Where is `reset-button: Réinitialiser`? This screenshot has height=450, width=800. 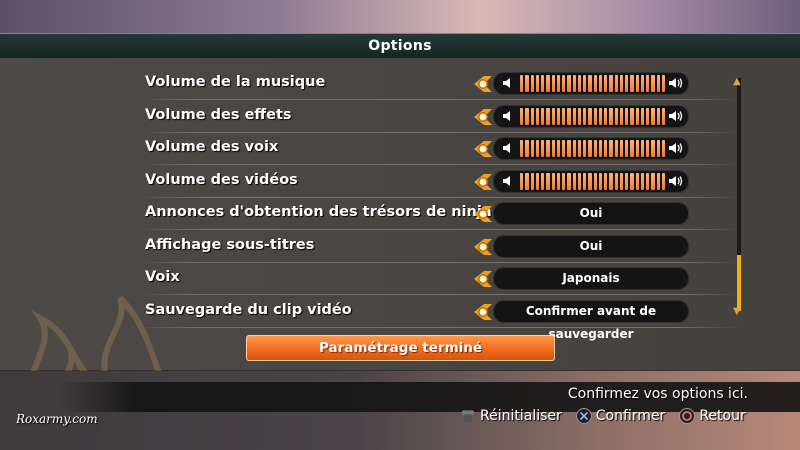 reset-button: Réinitialiser is located at coordinates (511, 416).